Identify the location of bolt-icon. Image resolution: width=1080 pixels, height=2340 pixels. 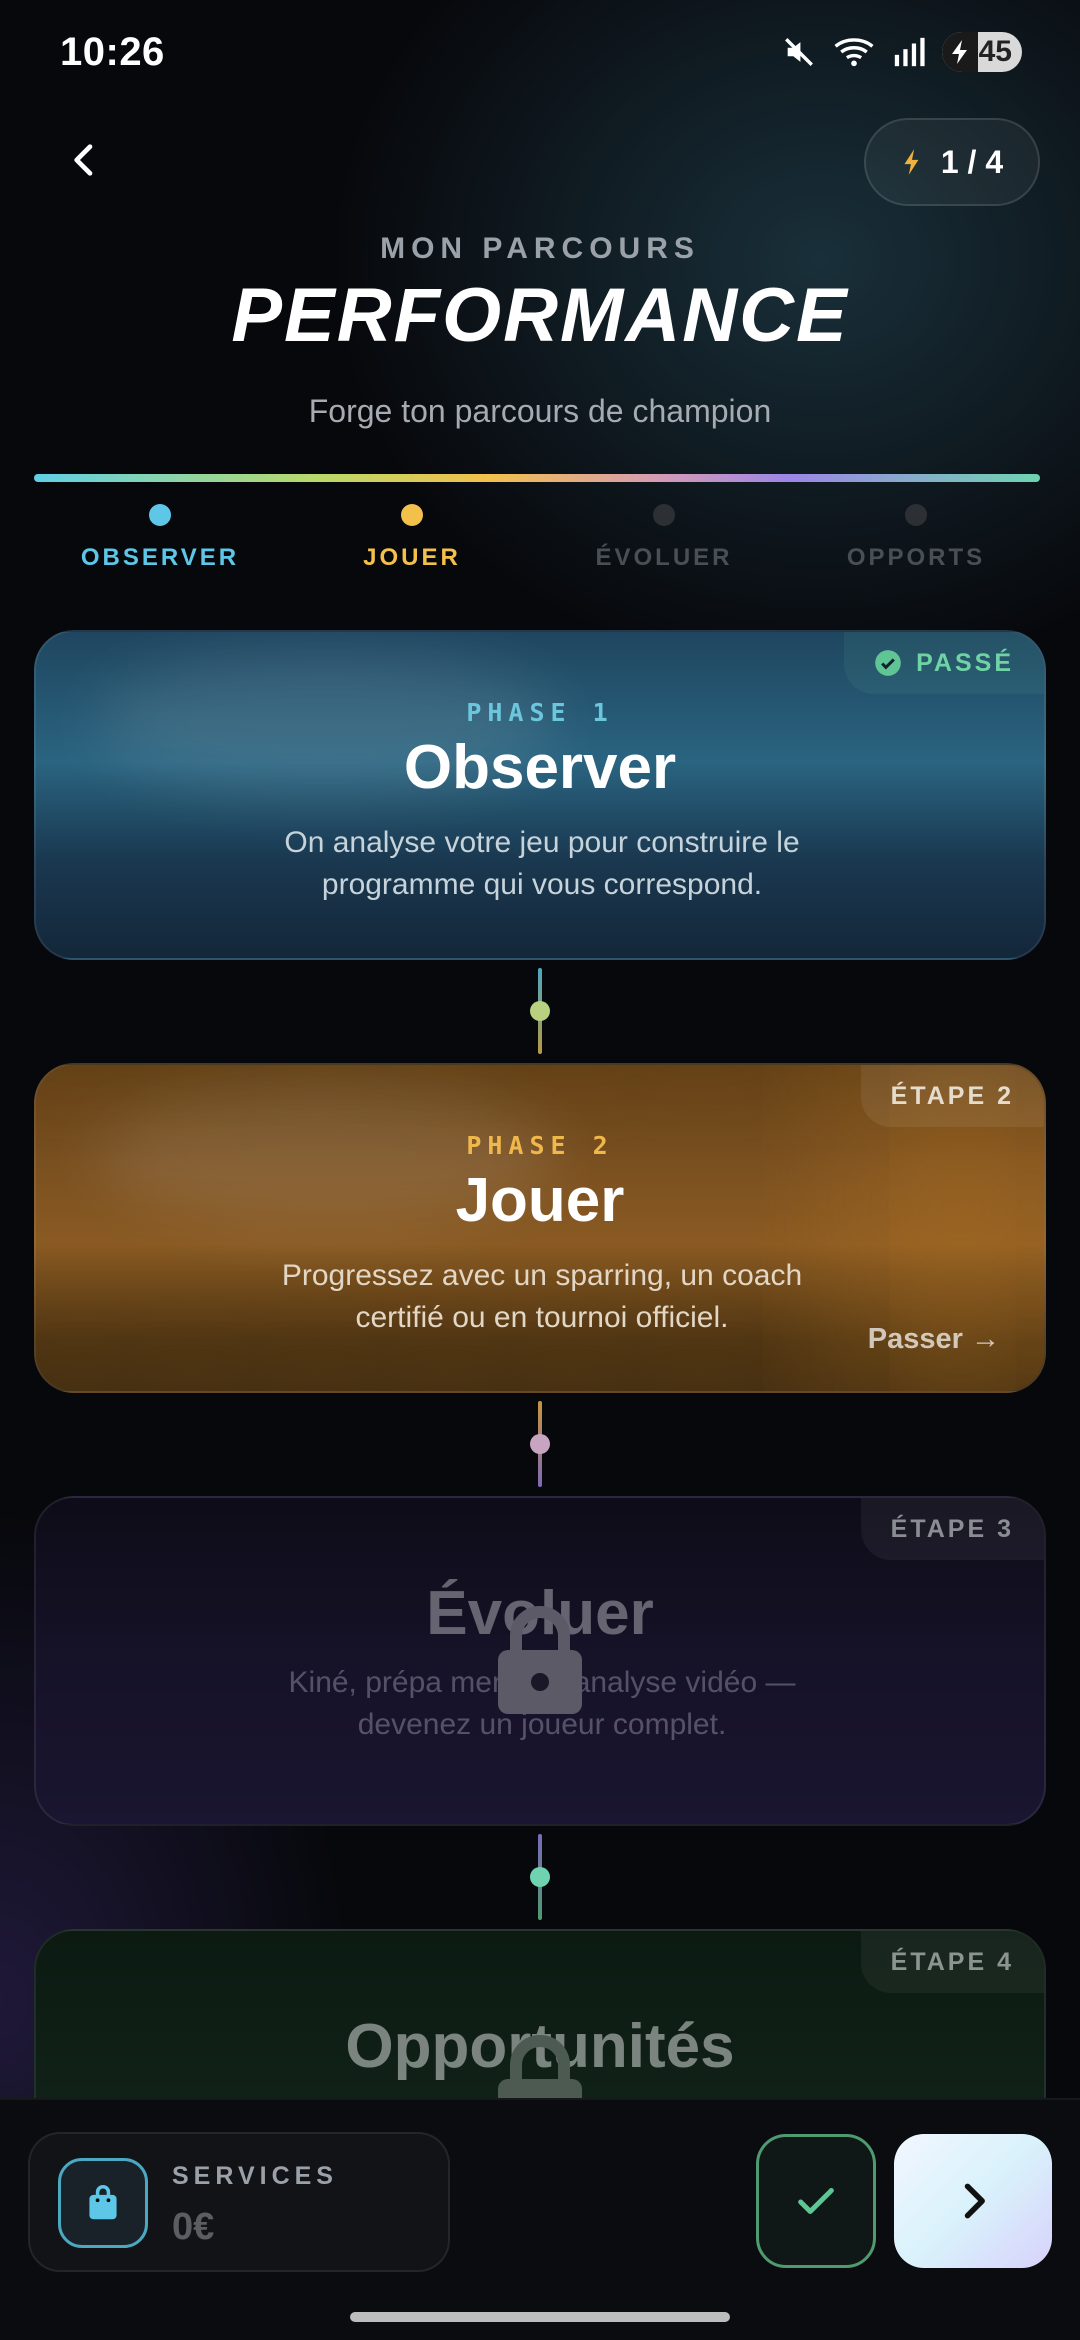
(911, 162).